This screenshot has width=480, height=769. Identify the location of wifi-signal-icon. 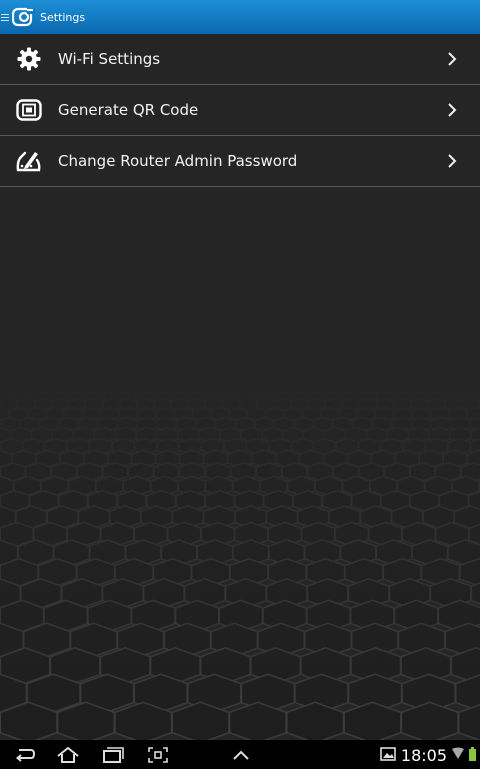
(458, 755).